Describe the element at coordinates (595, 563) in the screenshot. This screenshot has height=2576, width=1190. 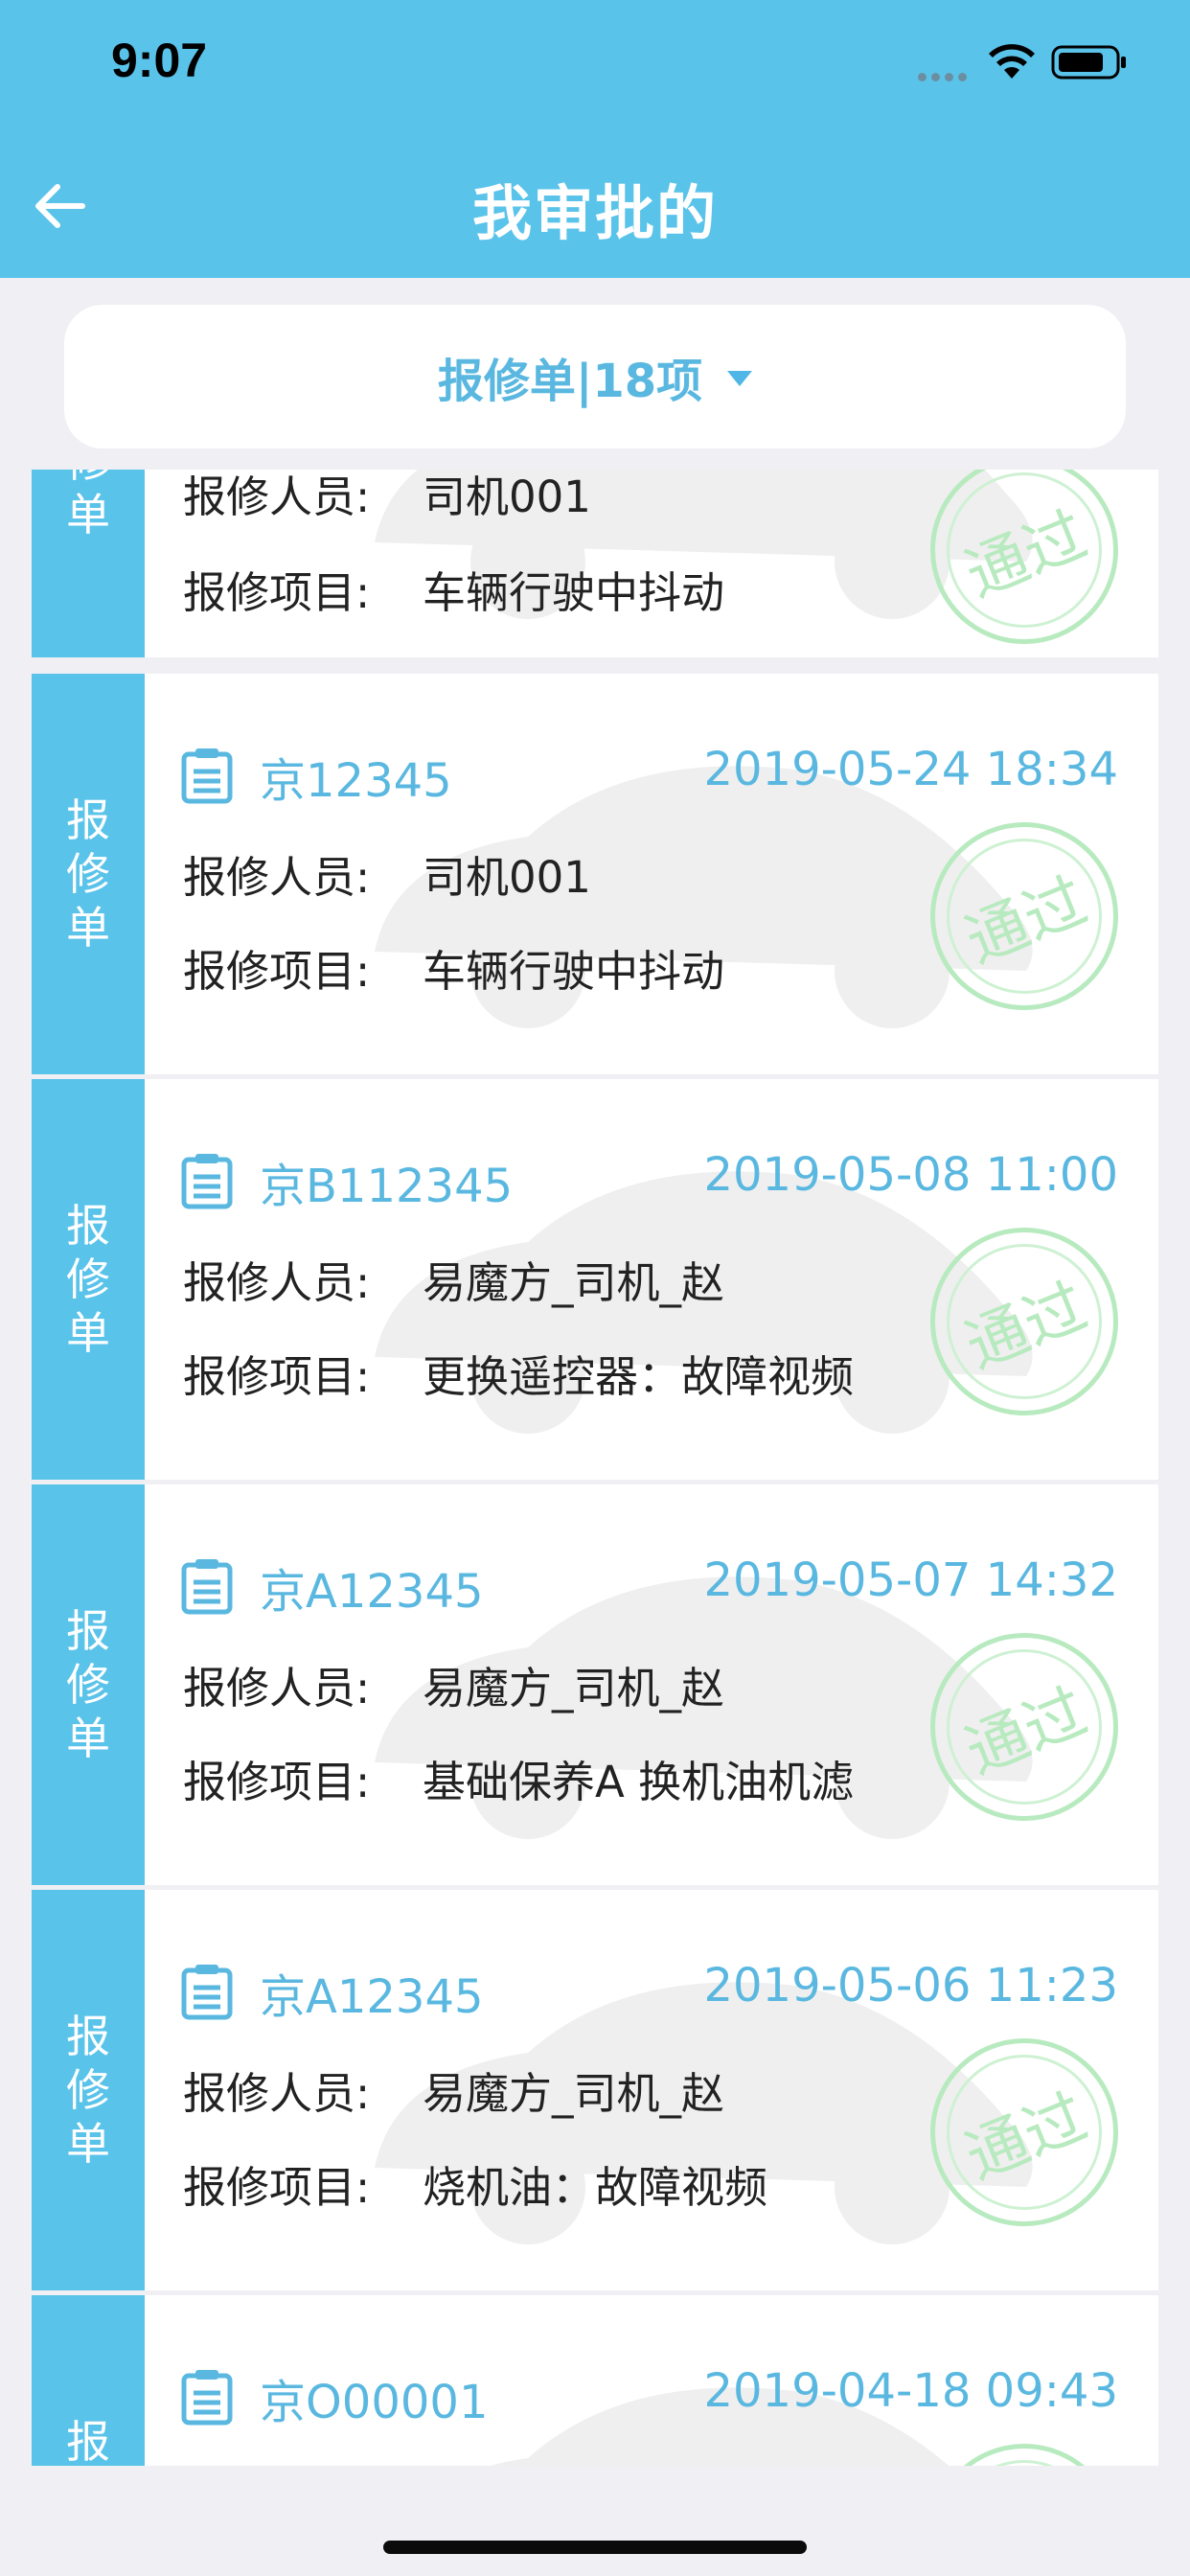
I see `list-item: 报修单 报修人员:司机001 报修项目:车辆行驶中抖动 通过` at that location.